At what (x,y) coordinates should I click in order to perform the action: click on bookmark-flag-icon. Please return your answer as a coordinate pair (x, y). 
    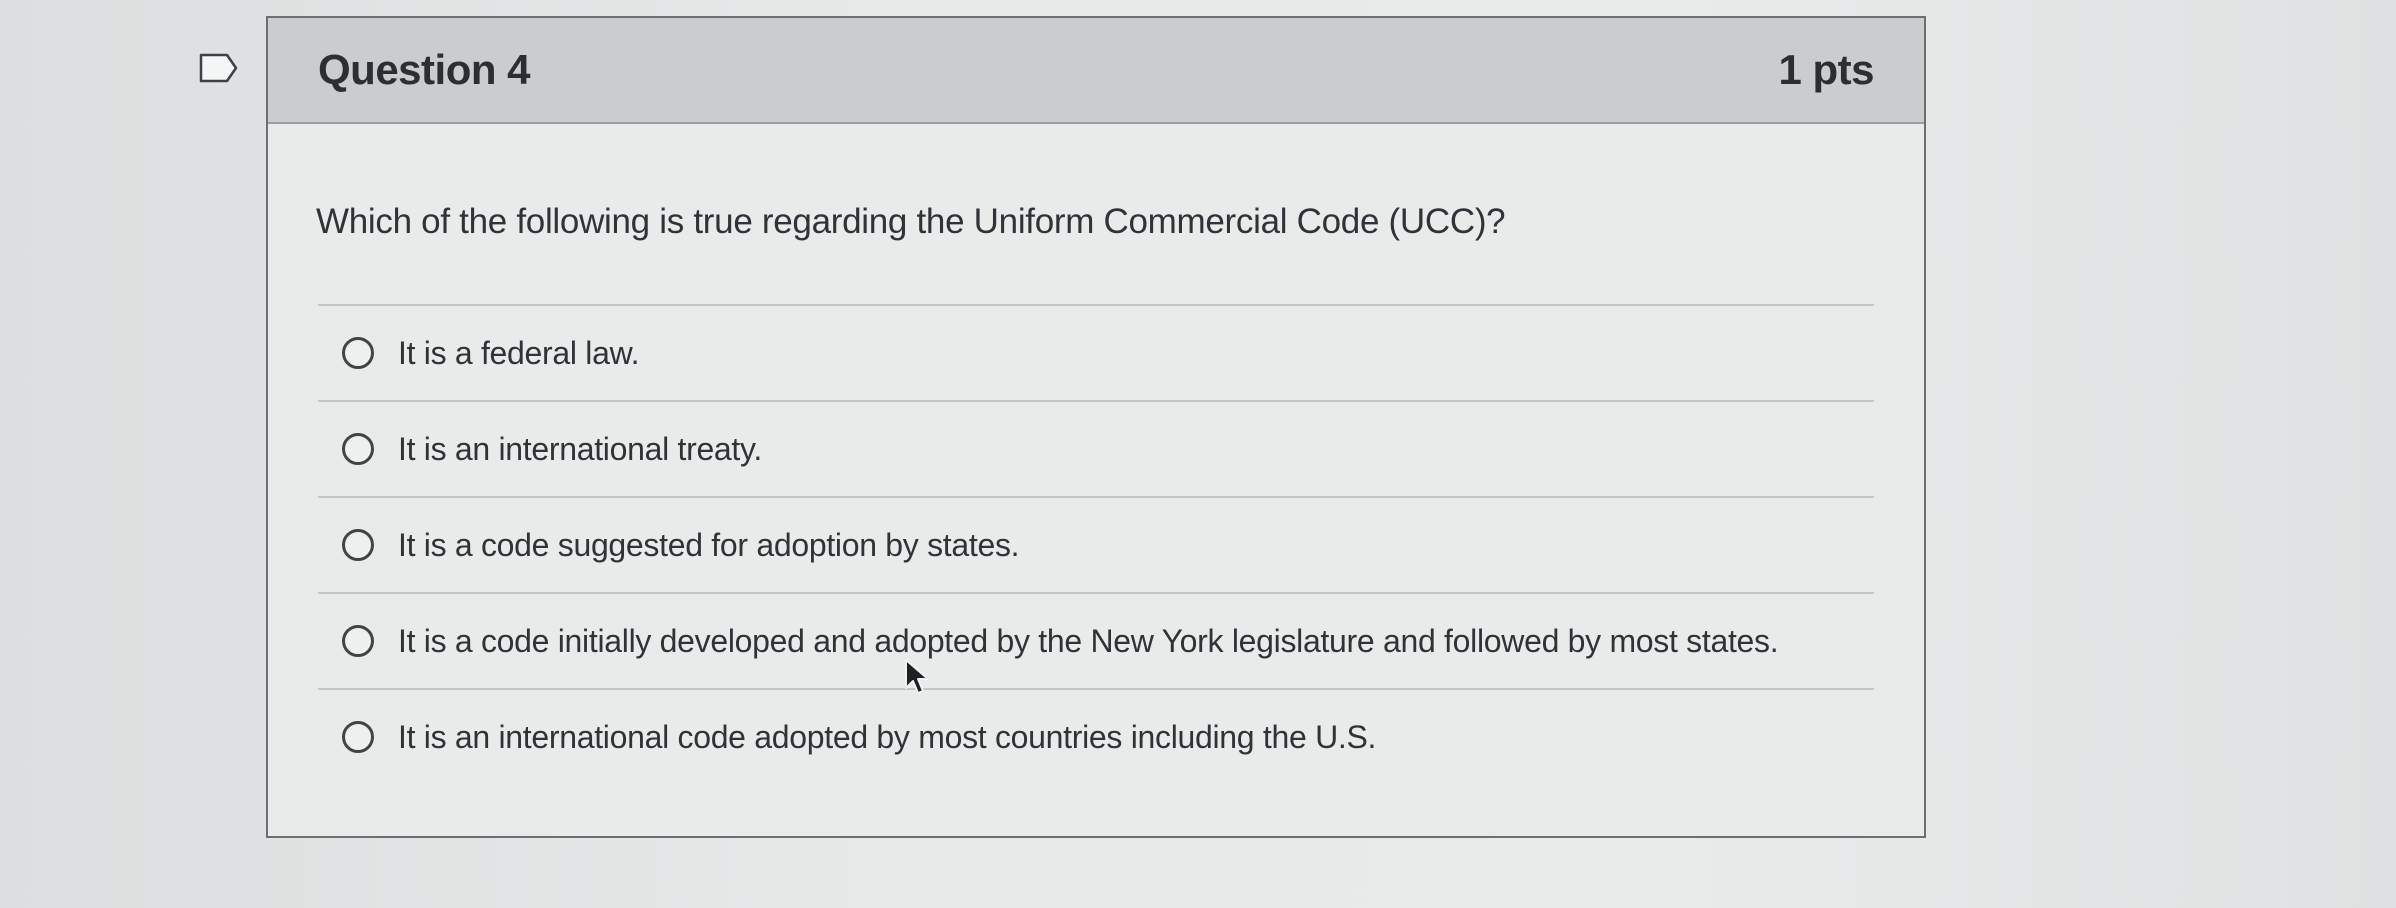
    Looking at the image, I should click on (218, 68).